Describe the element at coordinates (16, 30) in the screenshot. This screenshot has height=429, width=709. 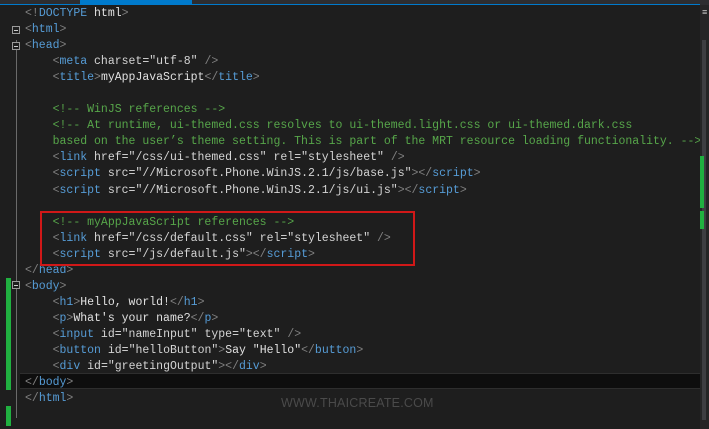
I see `collapse-html-icon` at that location.